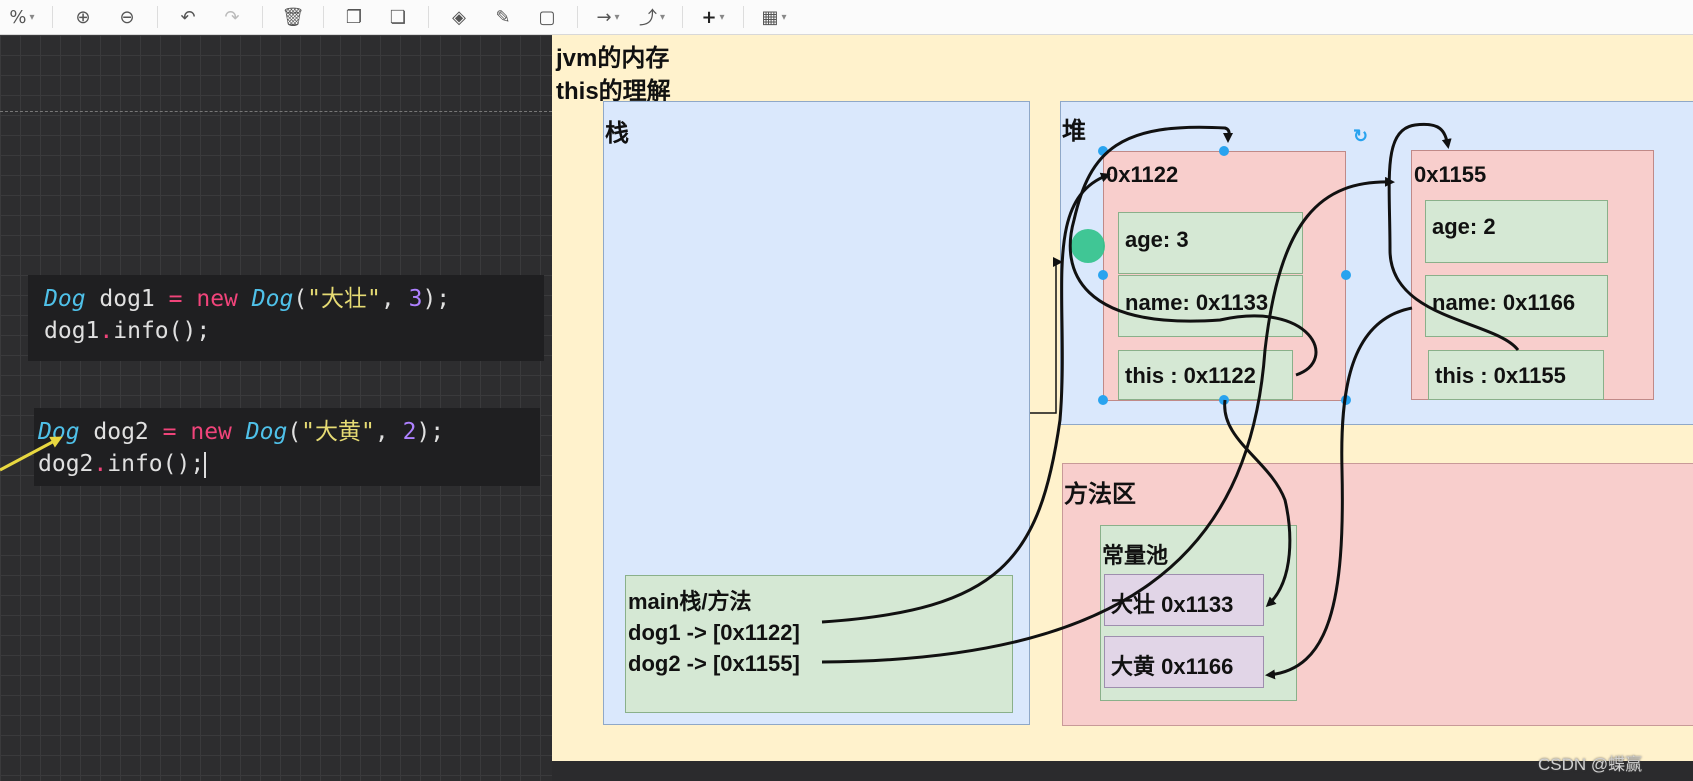 This screenshot has width=1693, height=781. What do you see at coordinates (286, 331) in the screenshot?
I see `code-line: dog1.info();` at bounding box center [286, 331].